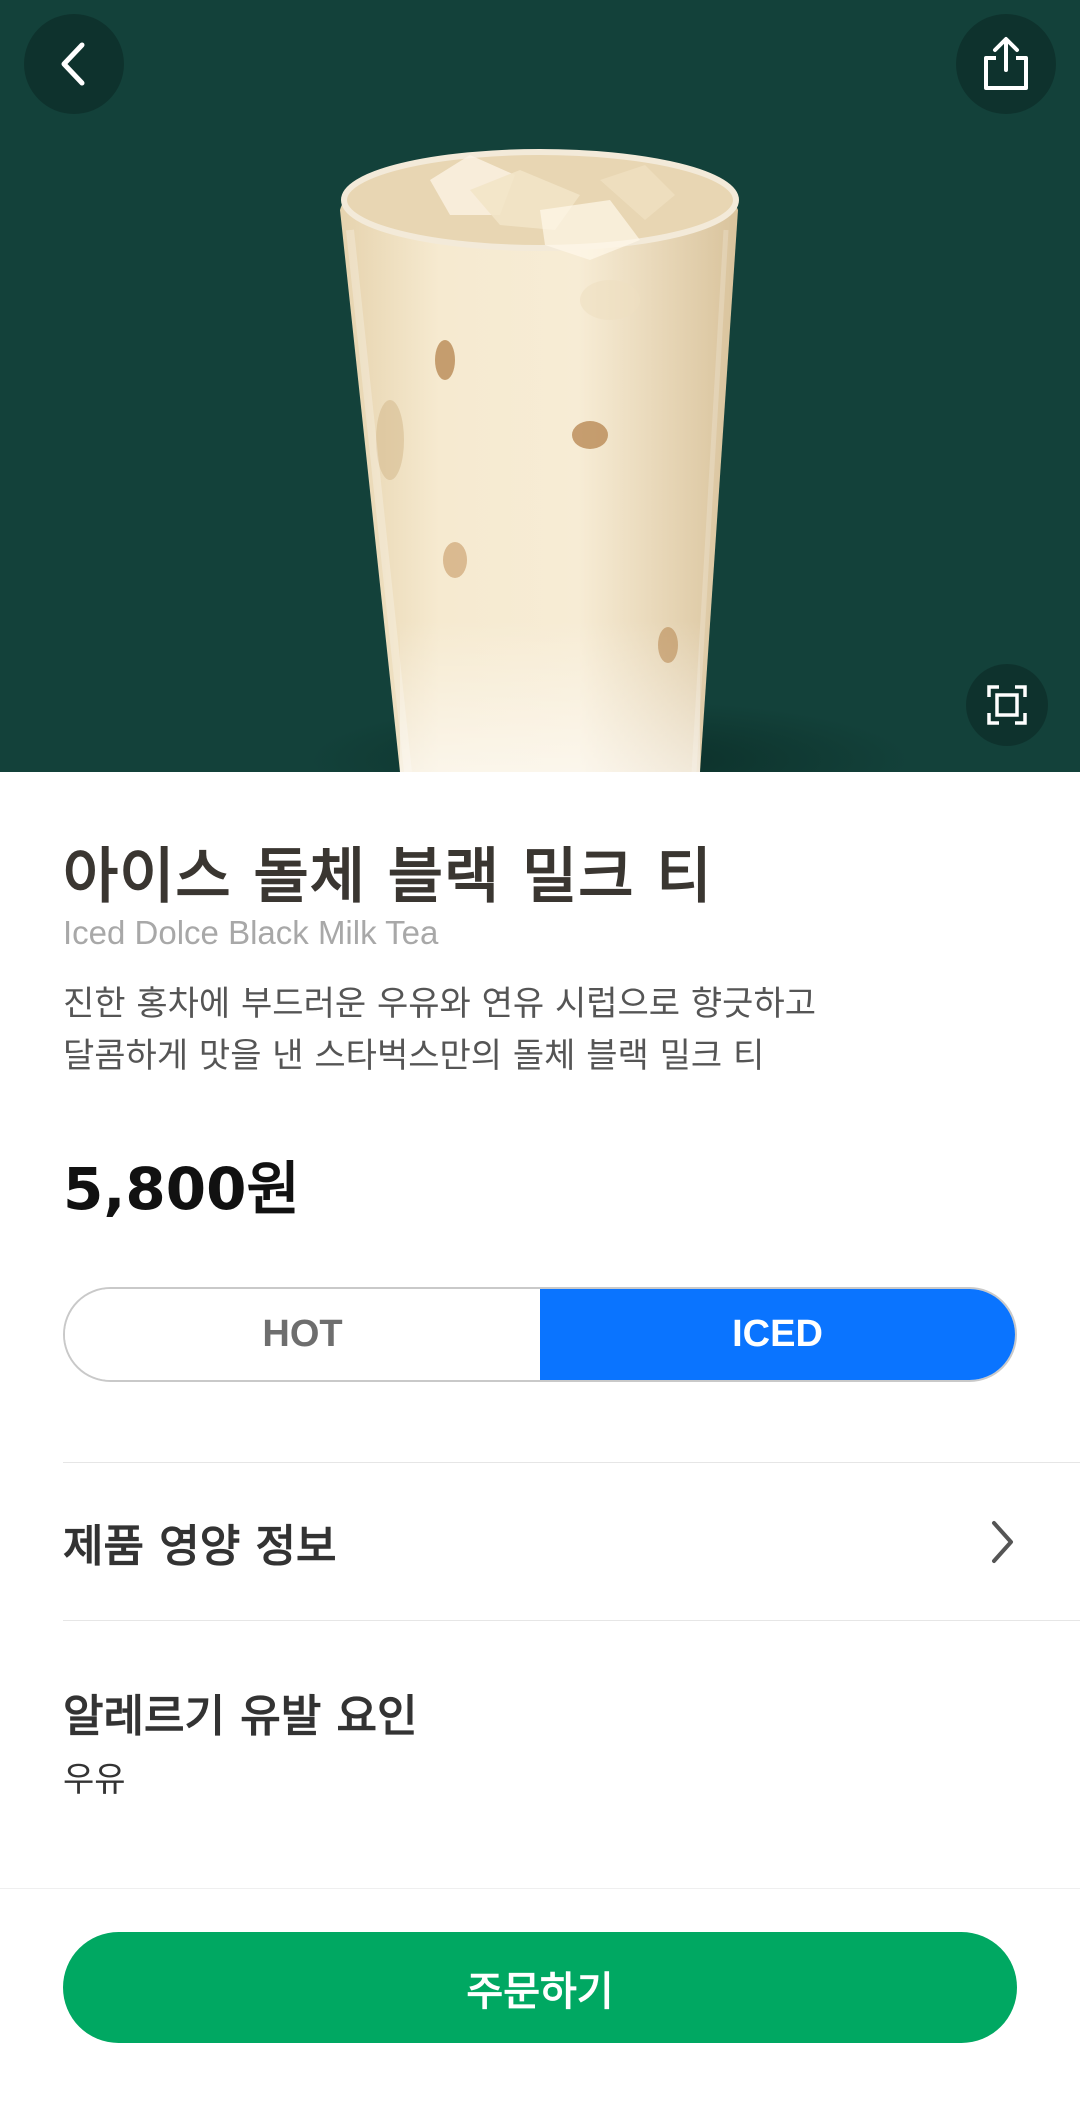 The height and width of the screenshot is (2123, 1080). I want to click on hot-option: HOT, so click(302, 1334).